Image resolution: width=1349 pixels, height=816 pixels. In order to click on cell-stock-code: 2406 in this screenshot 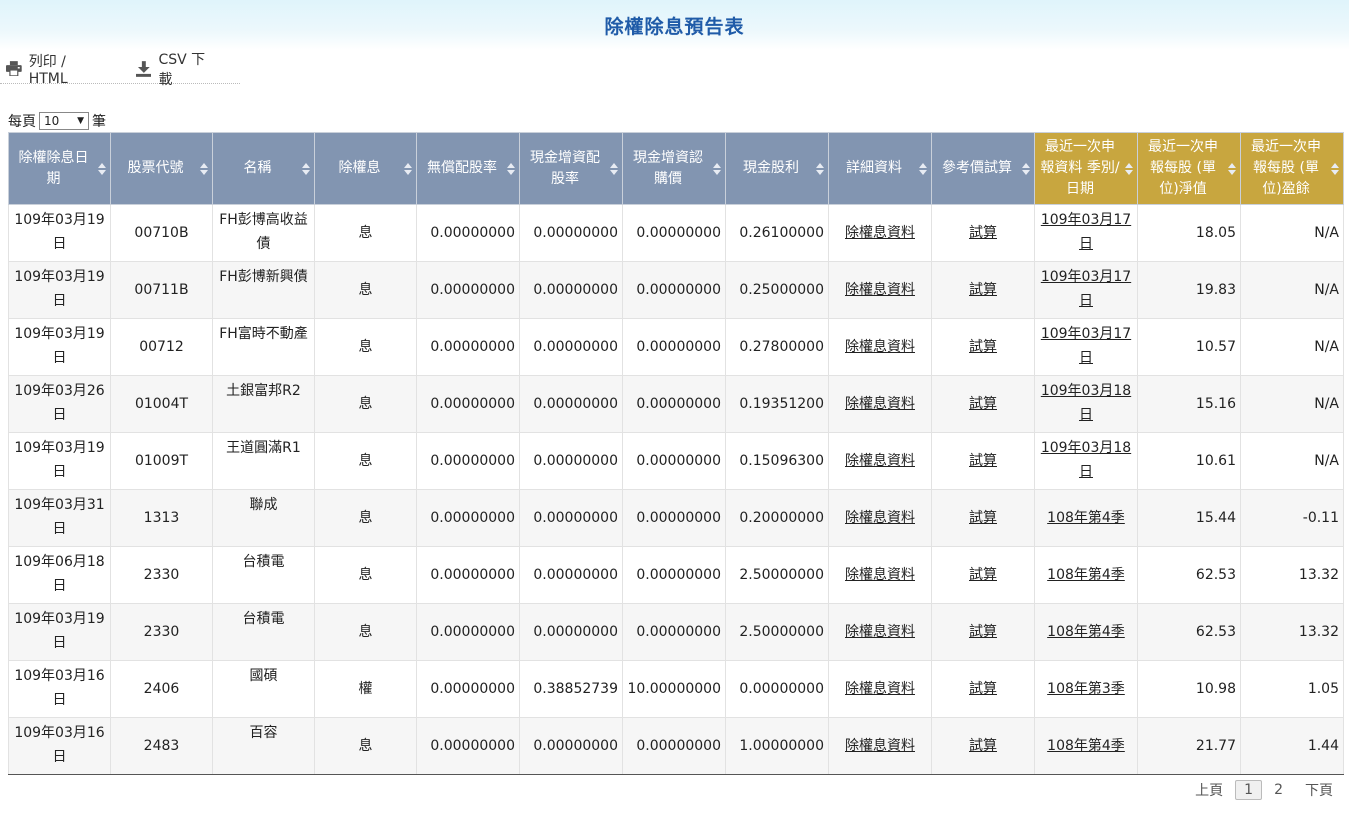, I will do `click(161, 689)`.